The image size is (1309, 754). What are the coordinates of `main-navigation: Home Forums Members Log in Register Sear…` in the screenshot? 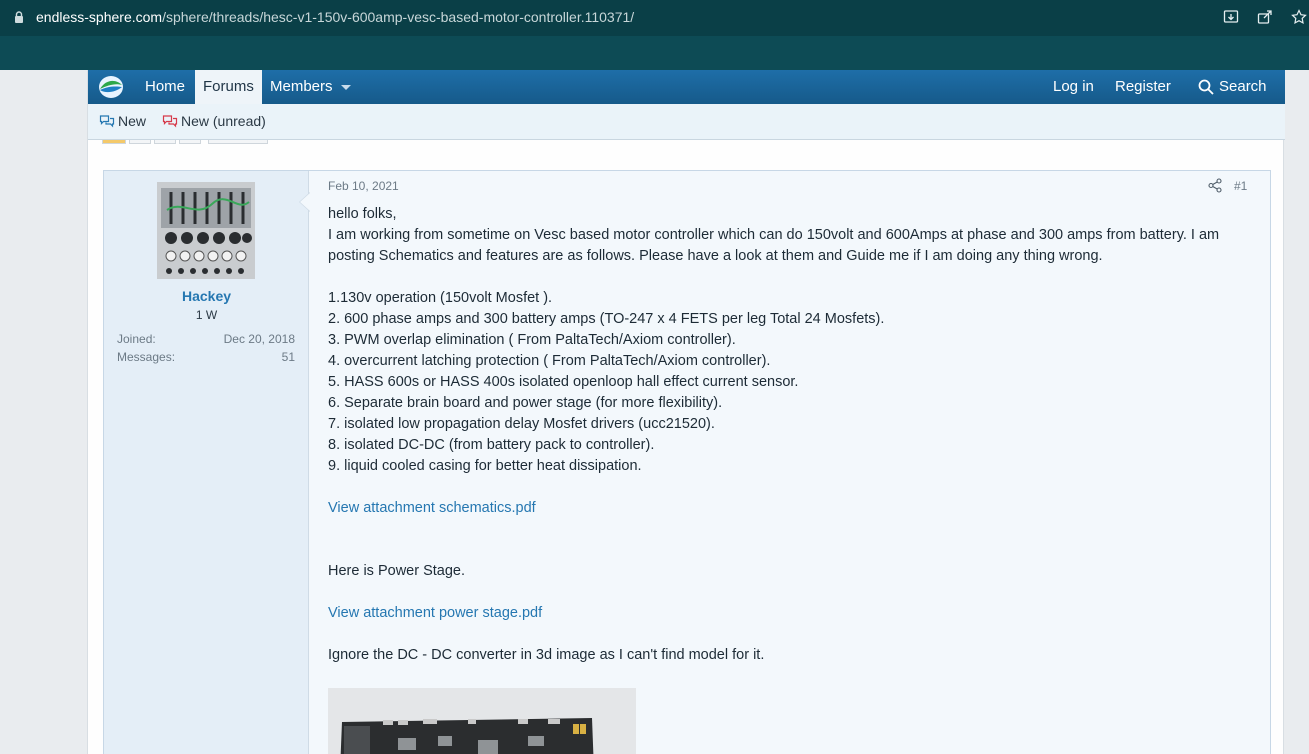 It's located at (686, 87).